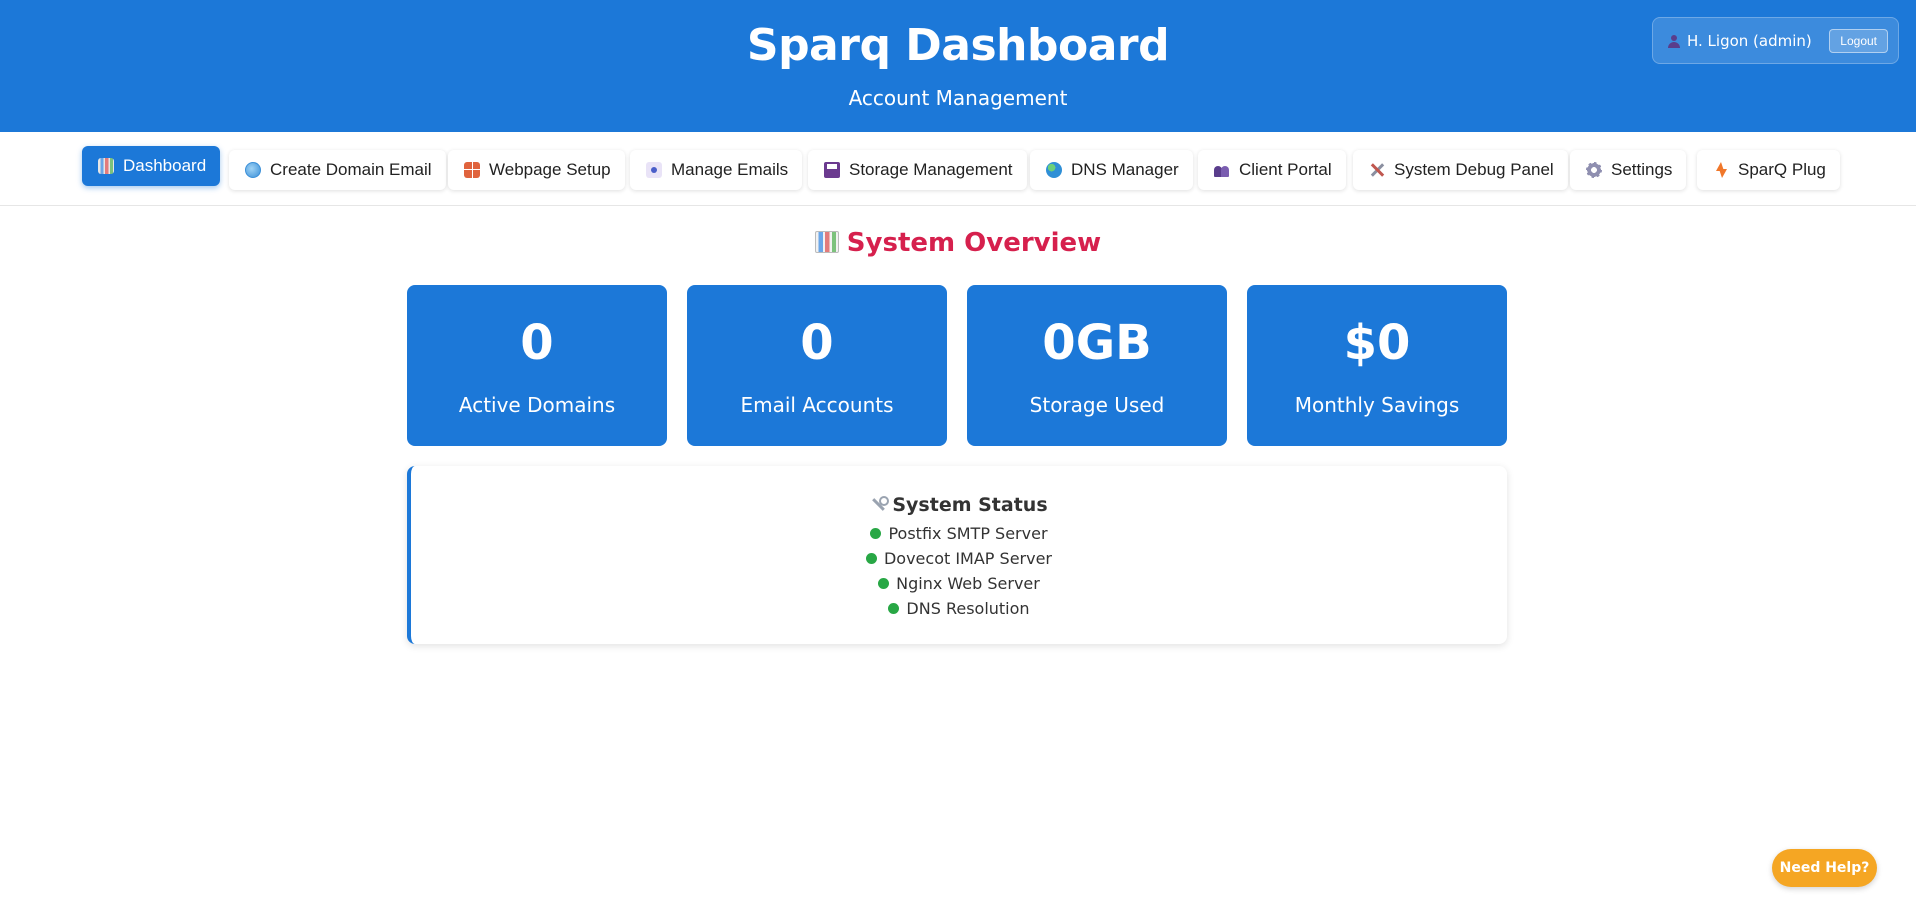 The width and height of the screenshot is (1916, 902). I want to click on stat-card-monthly-savings: $0 Monthly Savings, so click(1377, 365).